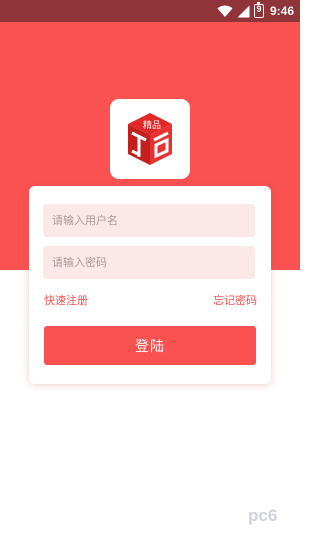 This screenshot has width=320, height=534. I want to click on password-input, so click(149, 262).